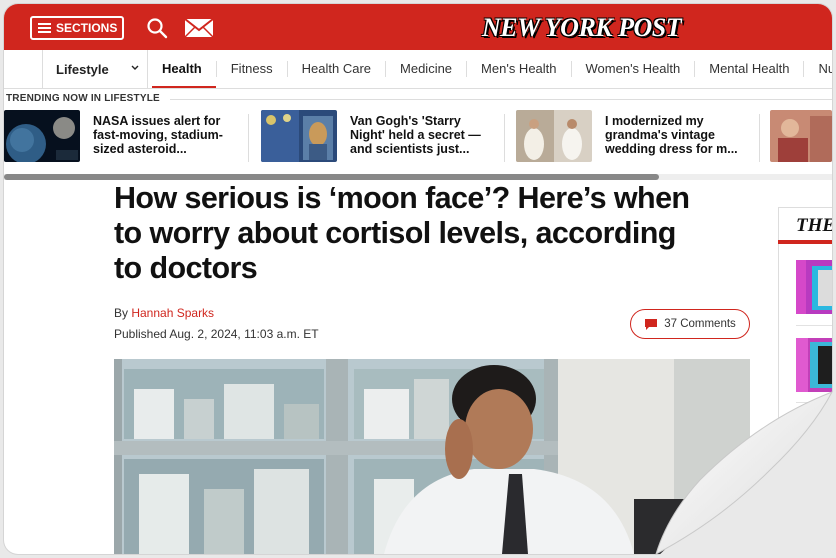 Image resolution: width=836 pixels, height=558 pixels. I want to click on sidebar-header: THE, so click(805, 225).